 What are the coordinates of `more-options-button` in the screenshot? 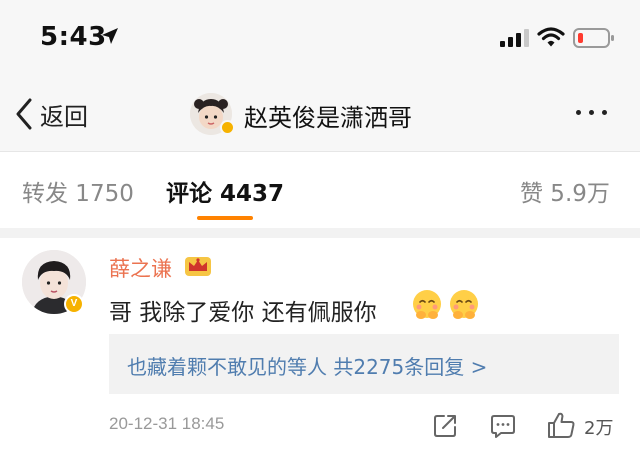 It's located at (591, 112).